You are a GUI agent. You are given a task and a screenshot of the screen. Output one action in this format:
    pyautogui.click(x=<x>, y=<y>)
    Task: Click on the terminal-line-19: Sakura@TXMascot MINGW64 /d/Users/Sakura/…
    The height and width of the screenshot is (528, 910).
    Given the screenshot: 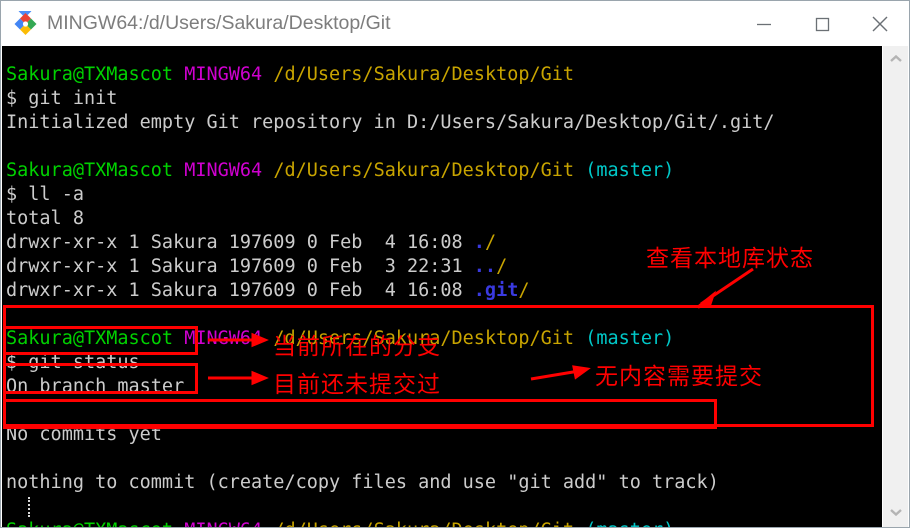 What is the action you would take?
    pyautogui.click(x=390, y=523)
    